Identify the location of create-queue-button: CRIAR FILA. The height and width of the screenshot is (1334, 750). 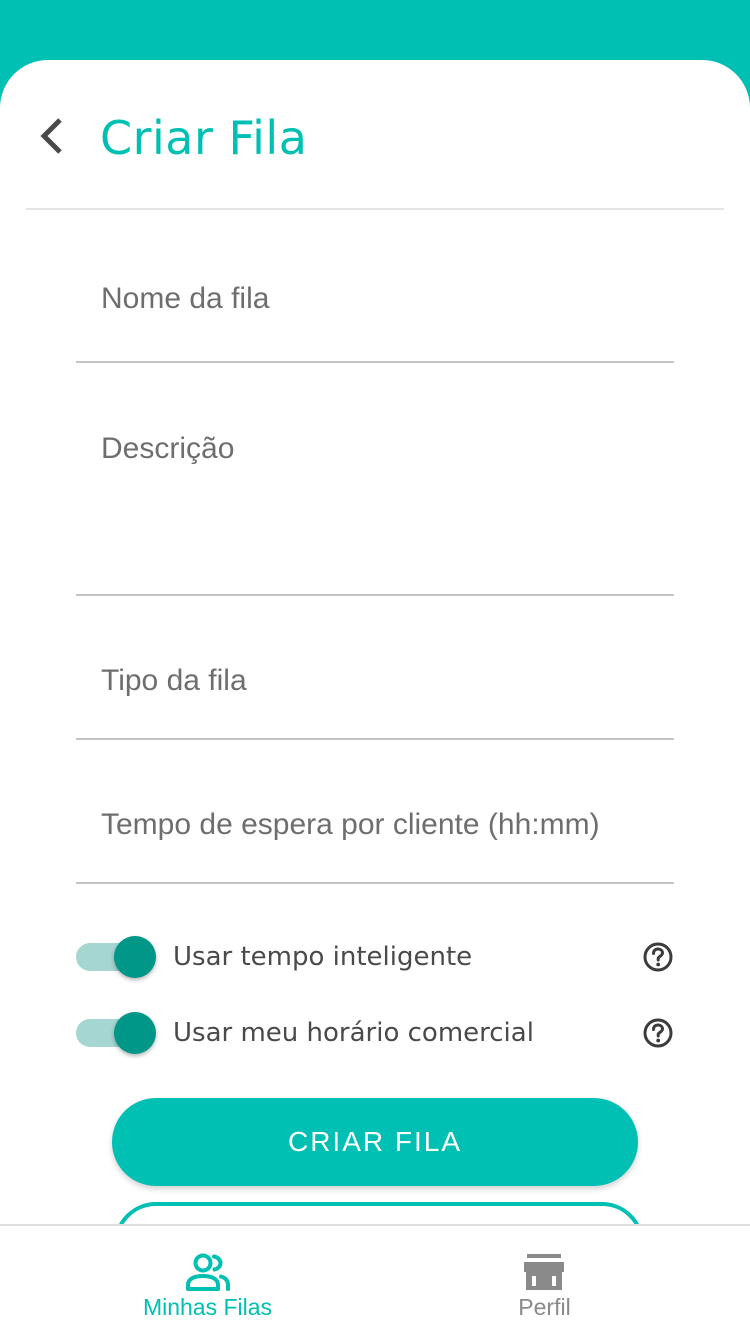
(375, 1142).